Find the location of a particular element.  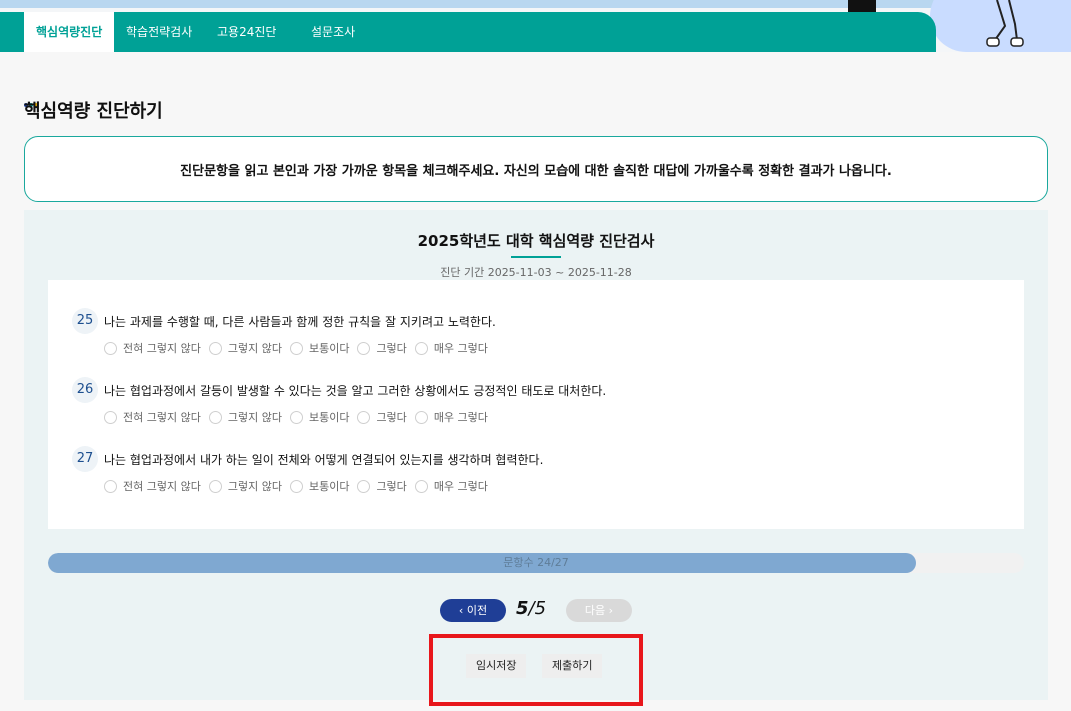

actions-highlight-box is located at coordinates (536, 670).